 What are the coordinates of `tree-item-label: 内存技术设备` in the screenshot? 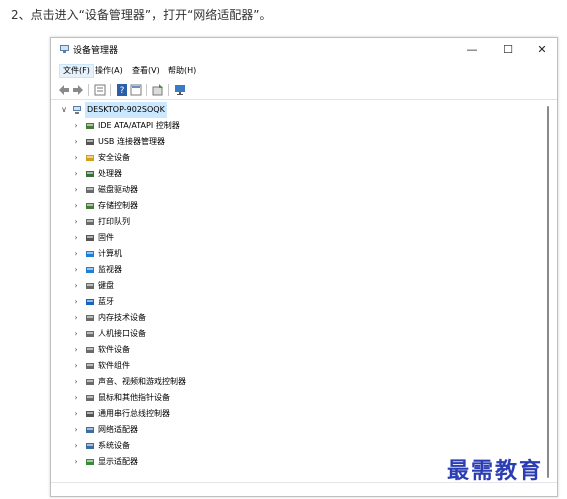 It's located at (122, 317).